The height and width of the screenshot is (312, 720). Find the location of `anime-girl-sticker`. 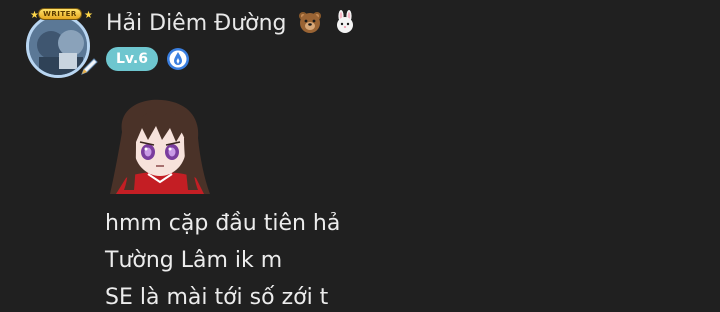

anime-girl-sticker is located at coordinates (160, 147).